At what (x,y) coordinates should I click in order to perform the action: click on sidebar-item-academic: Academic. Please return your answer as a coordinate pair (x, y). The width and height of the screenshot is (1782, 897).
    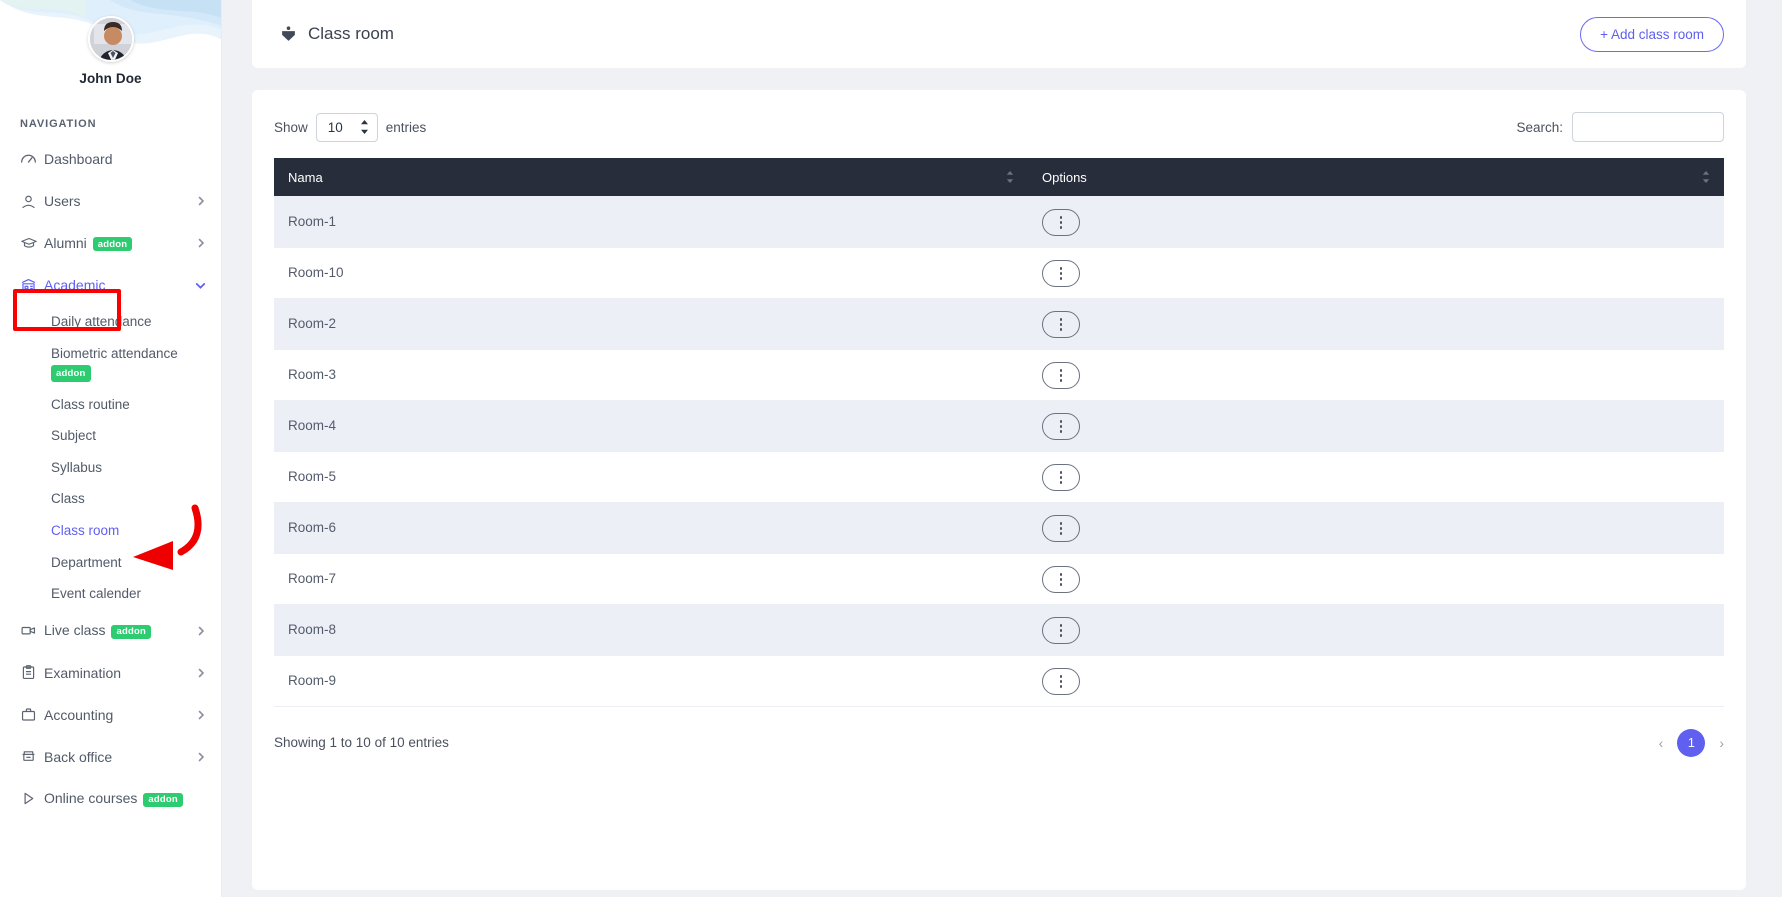
    Looking at the image, I should click on (110, 285).